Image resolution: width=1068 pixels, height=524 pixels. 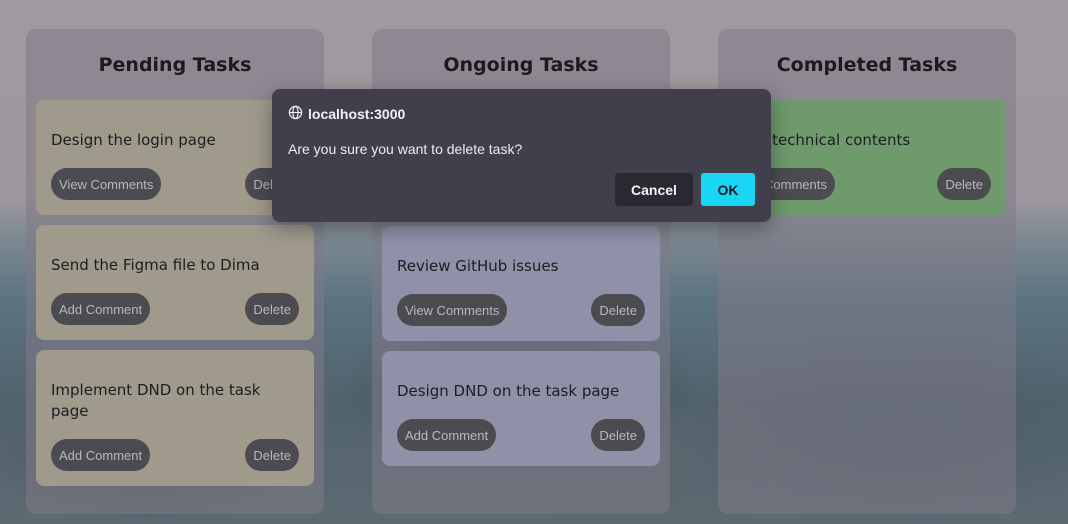 What do you see at coordinates (405, 149) in the screenshot?
I see `dialog-message: Are you sure you want to delete task?` at bounding box center [405, 149].